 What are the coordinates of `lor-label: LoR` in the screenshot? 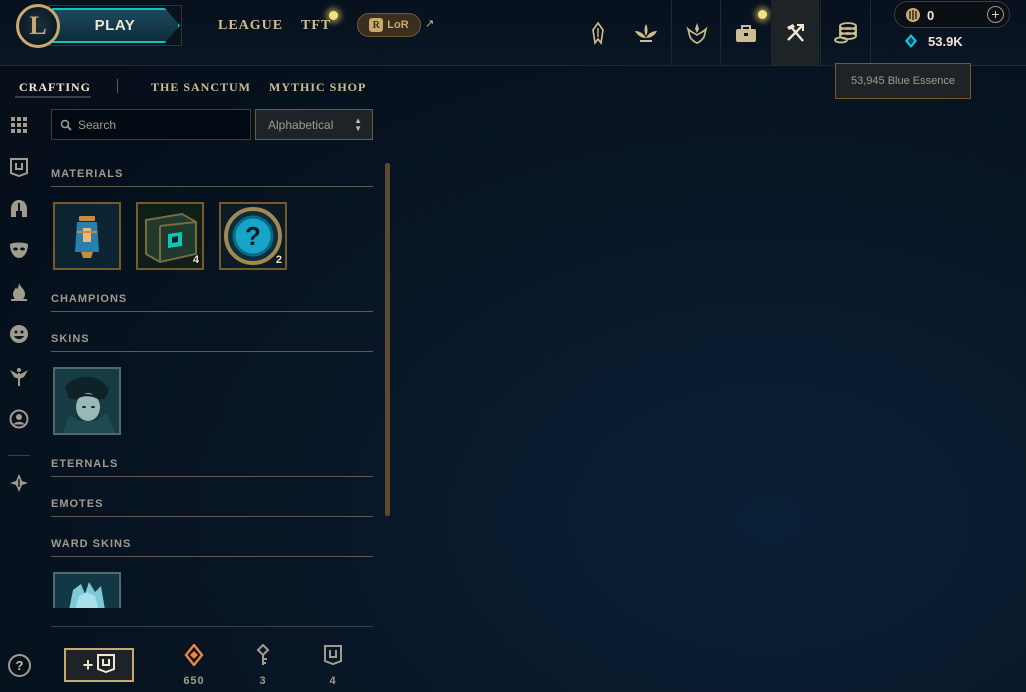 It's located at (398, 25).